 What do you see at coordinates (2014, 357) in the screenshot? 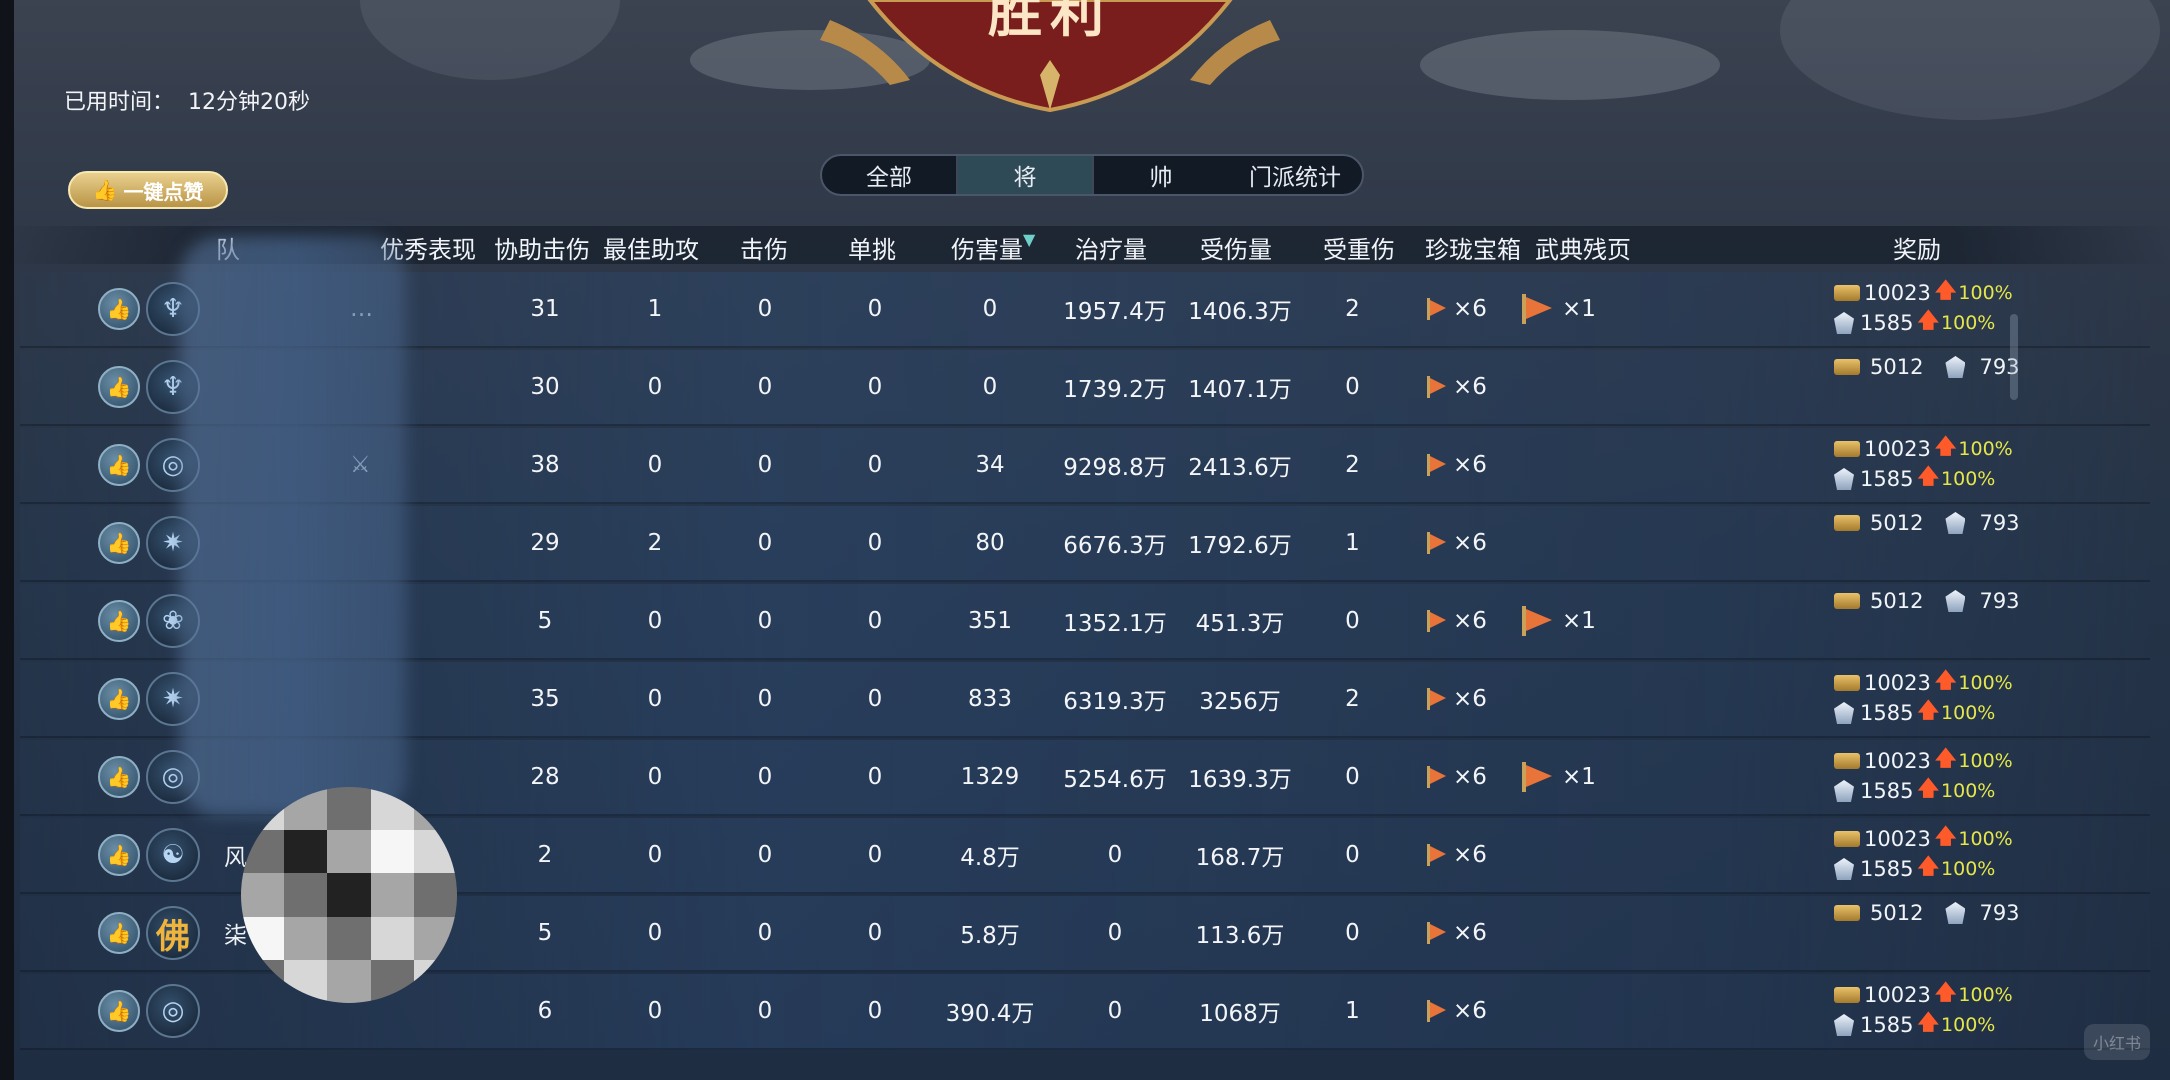
I see `scrollbar-thumb` at bounding box center [2014, 357].